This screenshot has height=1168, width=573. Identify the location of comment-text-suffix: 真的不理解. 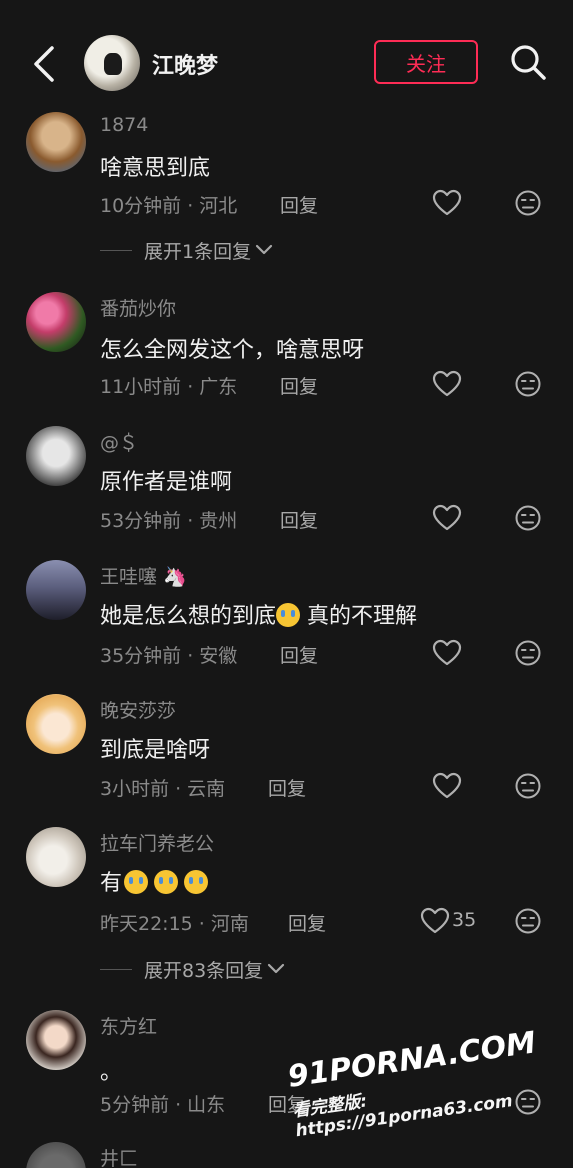
(362, 616).